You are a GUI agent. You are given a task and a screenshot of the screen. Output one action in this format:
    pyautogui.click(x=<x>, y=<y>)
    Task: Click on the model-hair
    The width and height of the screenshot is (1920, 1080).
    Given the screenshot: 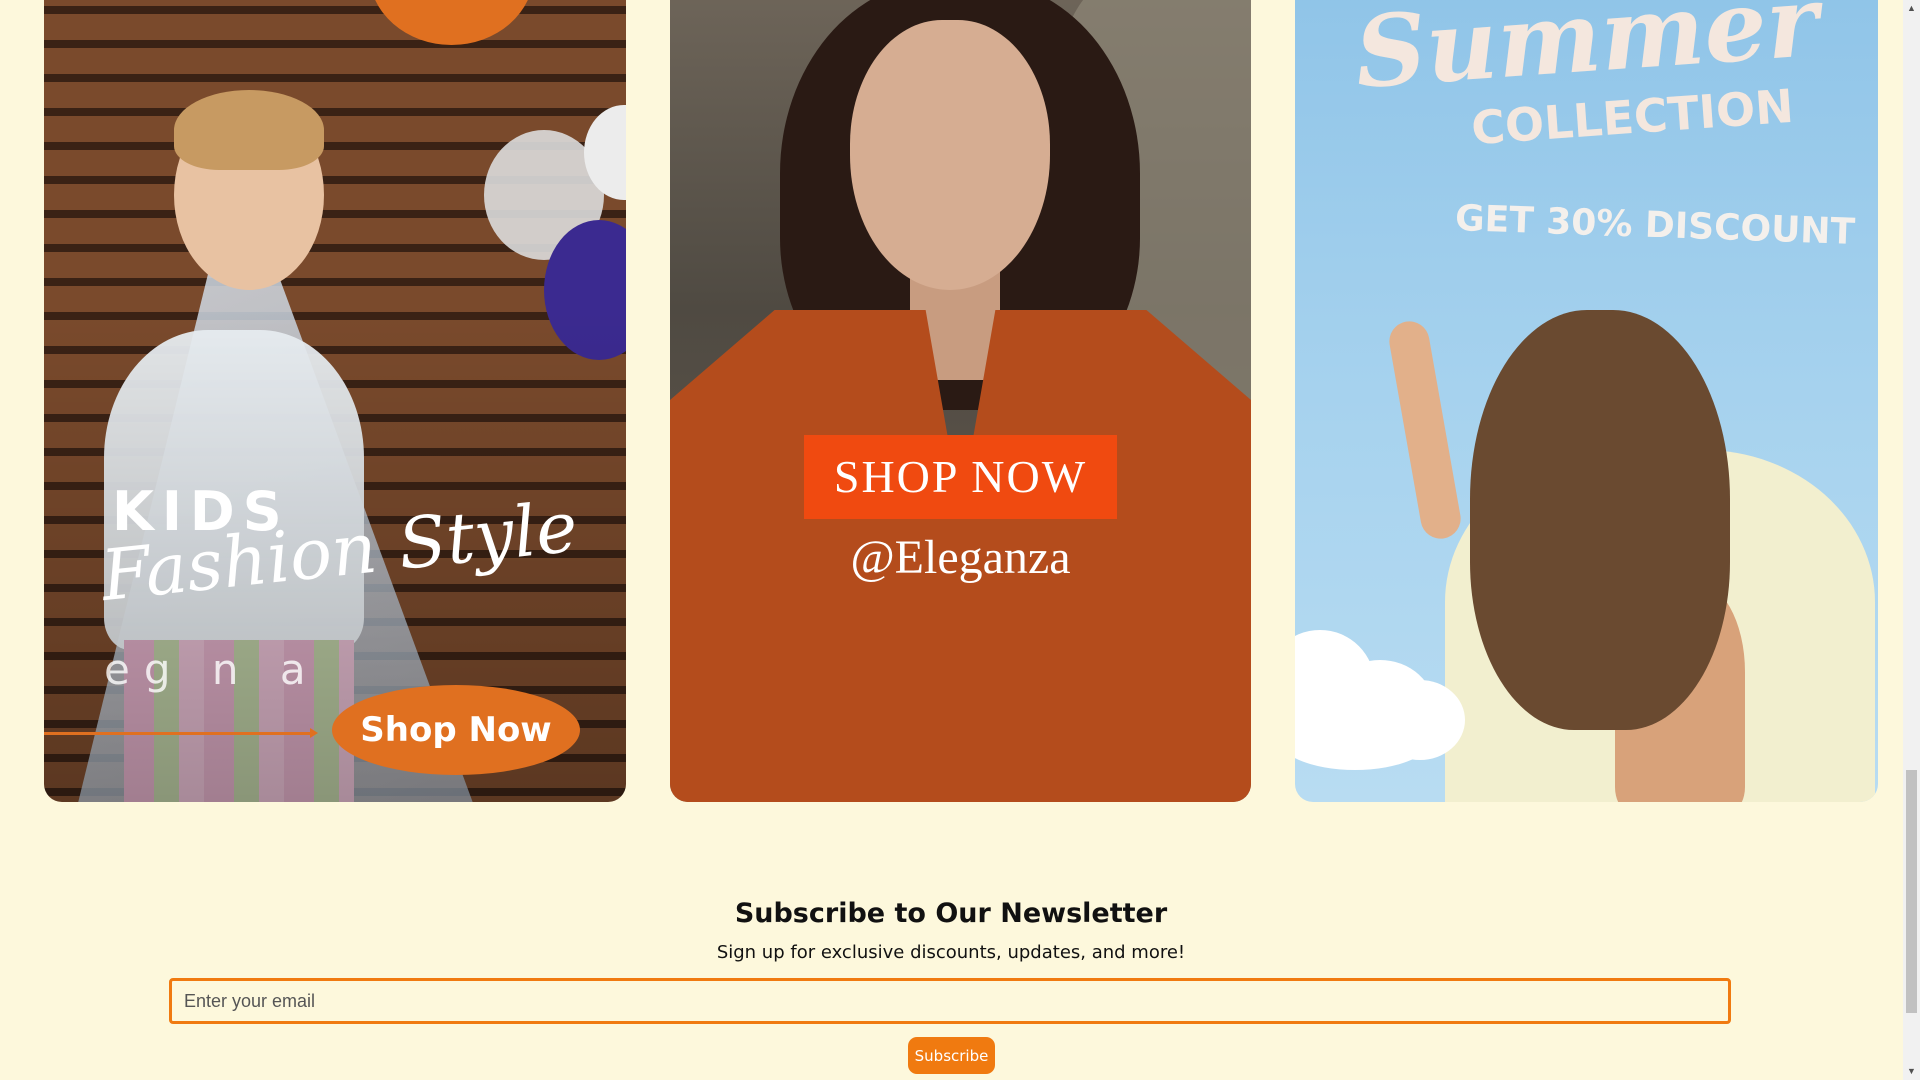 What is the action you would take?
    pyautogui.click(x=1600, y=520)
    